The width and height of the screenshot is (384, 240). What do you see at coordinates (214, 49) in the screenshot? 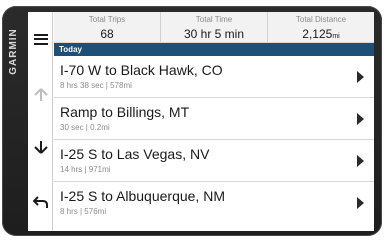
I see `section-header-today: Today` at bounding box center [214, 49].